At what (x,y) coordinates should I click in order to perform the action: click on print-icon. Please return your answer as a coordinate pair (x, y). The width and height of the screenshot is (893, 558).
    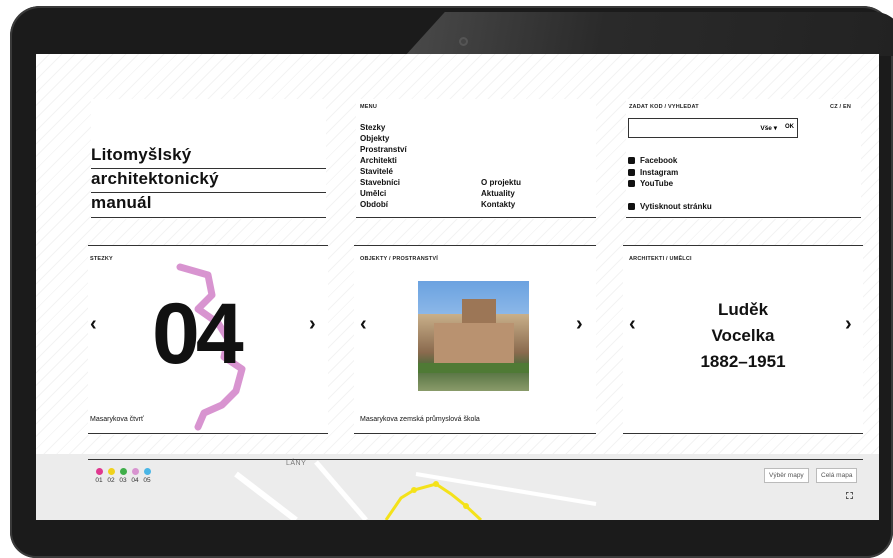
    Looking at the image, I should click on (631, 207).